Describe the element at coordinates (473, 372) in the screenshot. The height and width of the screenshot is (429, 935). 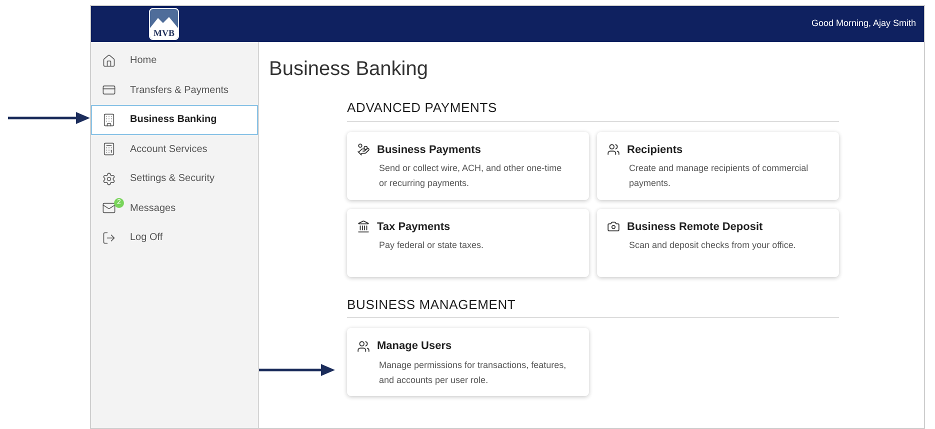
I see `card-description: Manage permissions for transactions, features, and accounts per user role.` at that location.